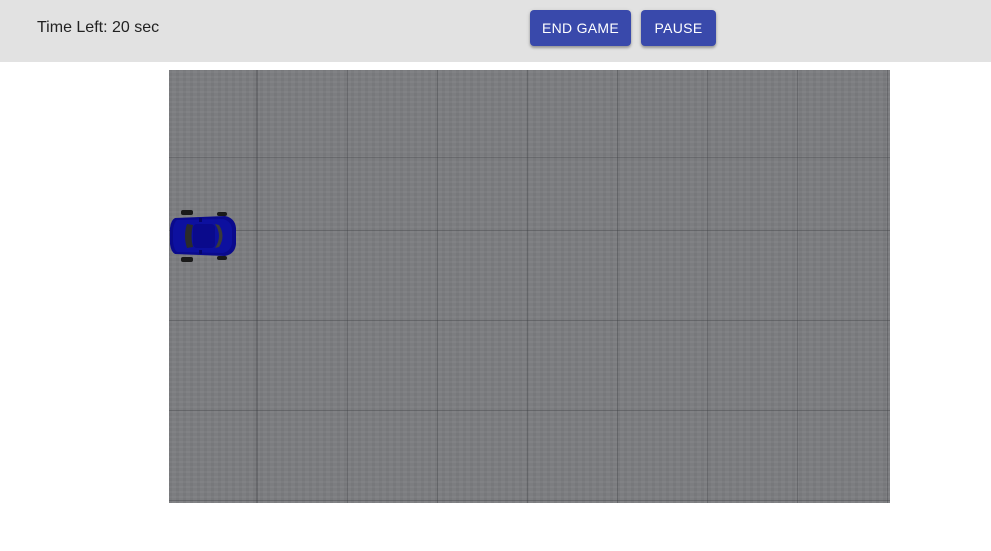 Image resolution: width=991 pixels, height=551 pixels. What do you see at coordinates (98, 27) in the screenshot?
I see `time-left-label: Time Left: 20 sec` at bounding box center [98, 27].